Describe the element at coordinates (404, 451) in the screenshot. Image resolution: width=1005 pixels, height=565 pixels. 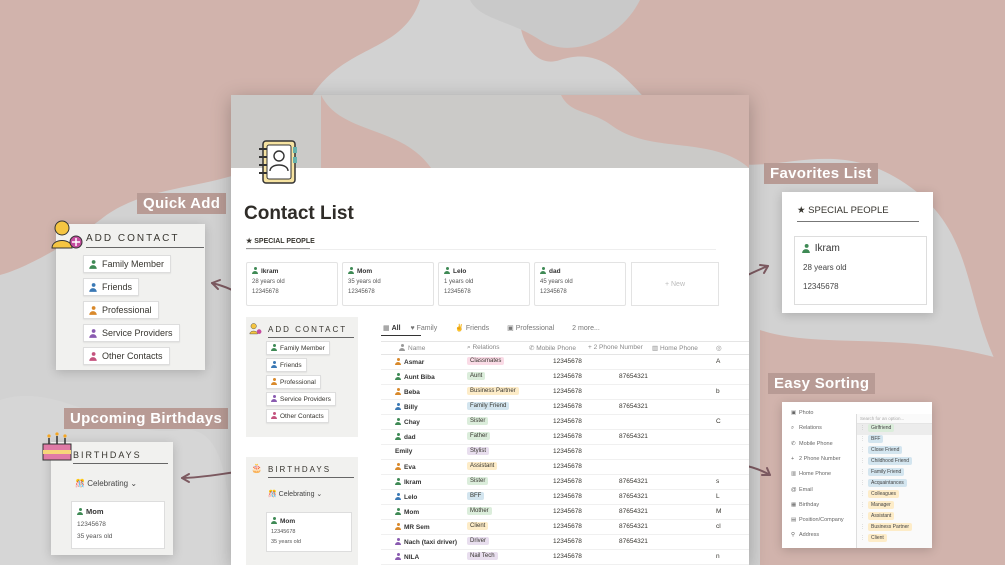
I see `contact-name: Emily` at that location.